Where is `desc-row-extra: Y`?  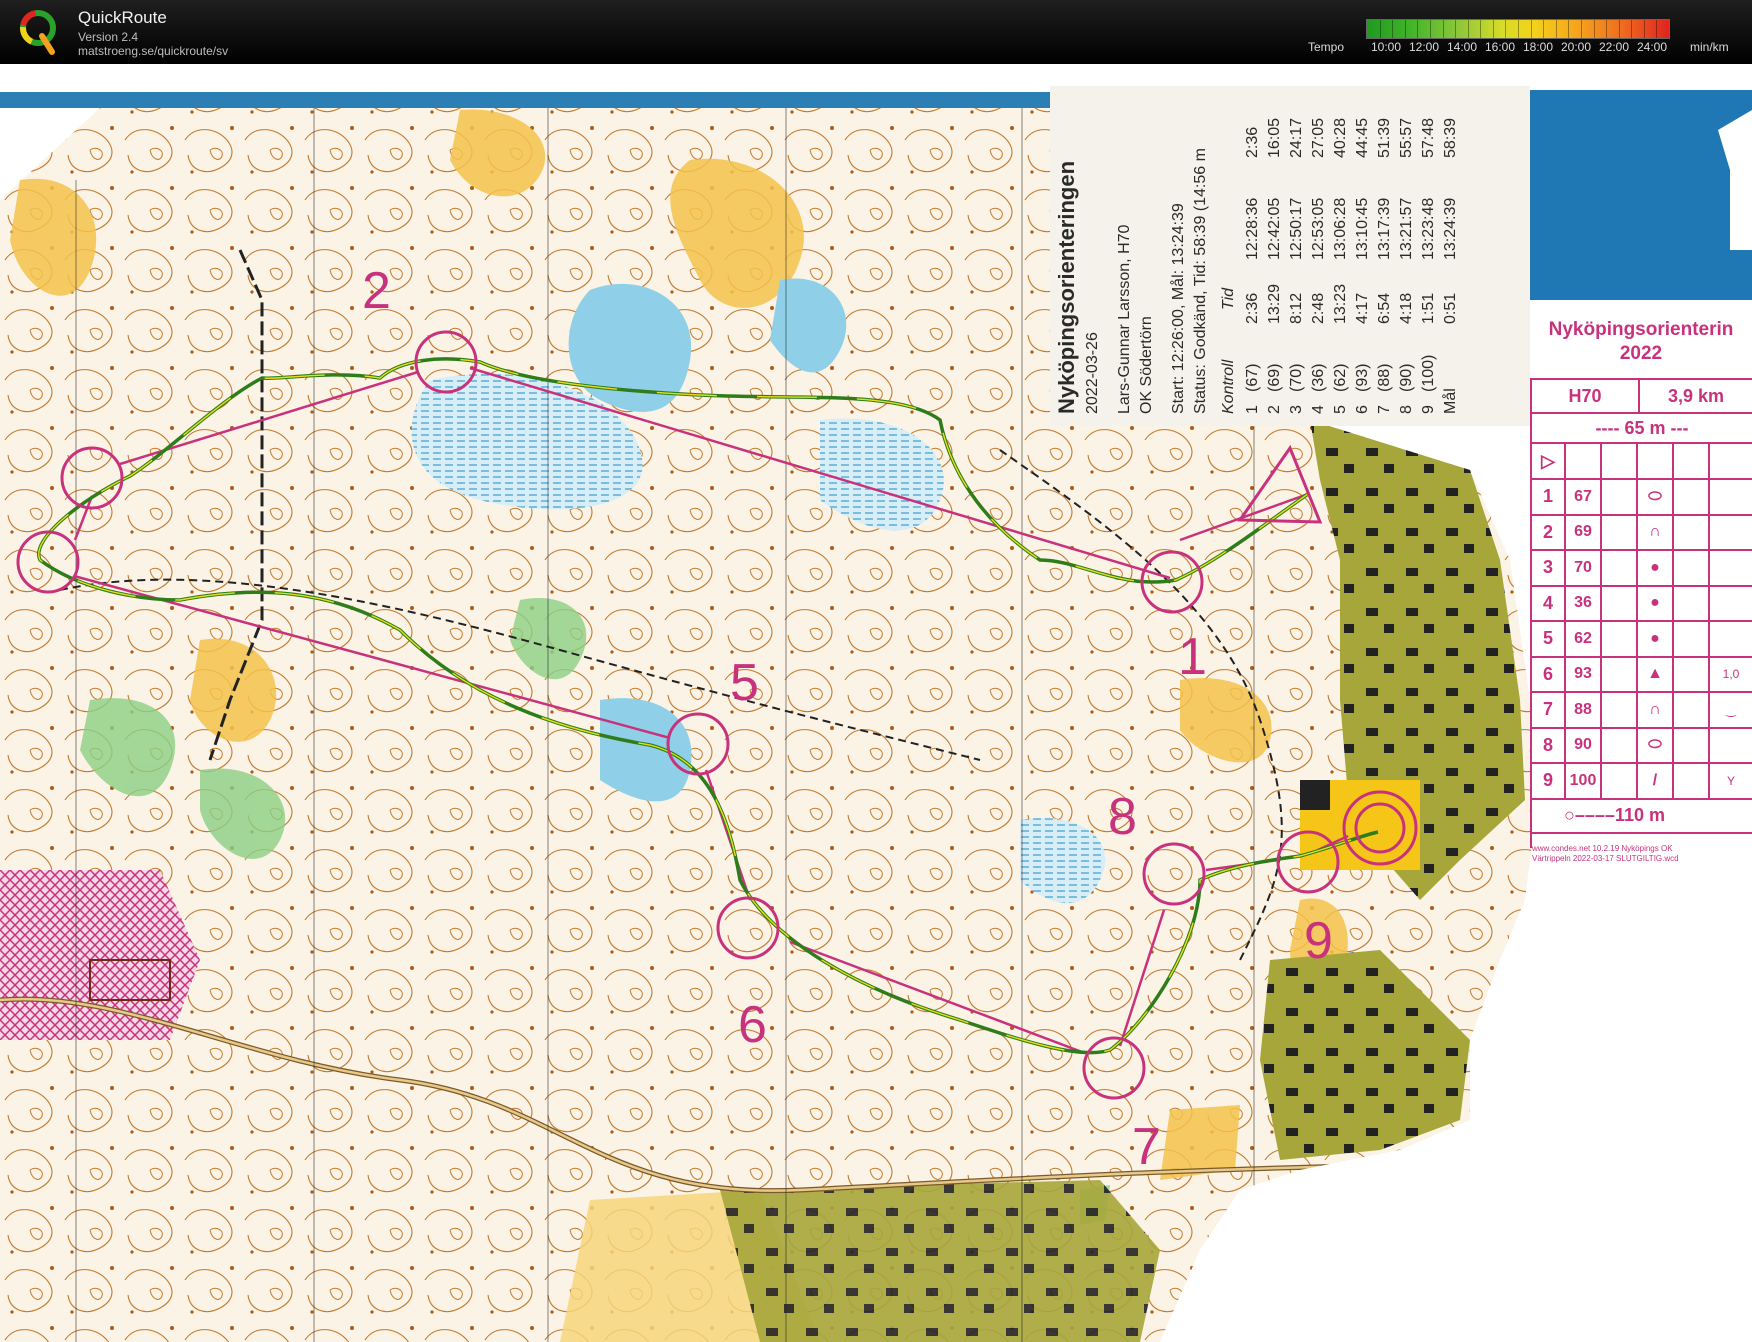 desc-row-extra: Y is located at coordinates (1731, 782).